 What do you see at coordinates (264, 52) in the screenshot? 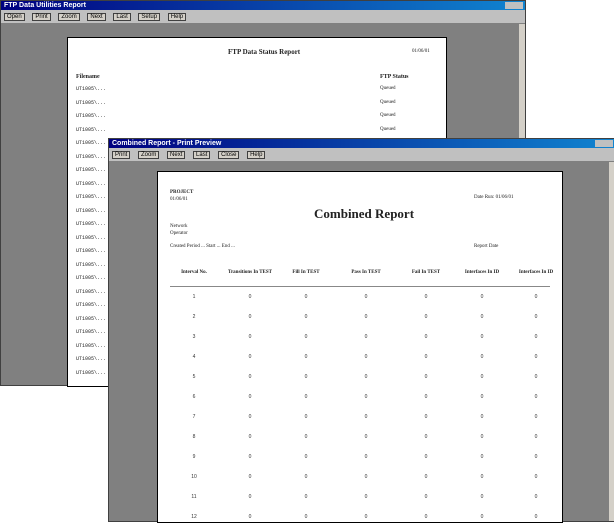
I see `back-report-title: FTP Data Status Report` at bounding box center [264, 52].